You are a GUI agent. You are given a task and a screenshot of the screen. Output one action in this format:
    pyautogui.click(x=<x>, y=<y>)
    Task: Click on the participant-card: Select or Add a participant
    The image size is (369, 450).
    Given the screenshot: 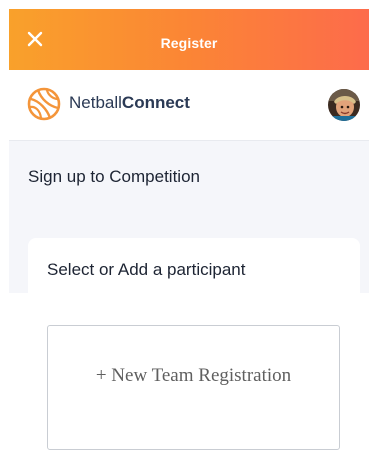 What is the action you would take?
    pyautogui.click(x=194, y=268)
    